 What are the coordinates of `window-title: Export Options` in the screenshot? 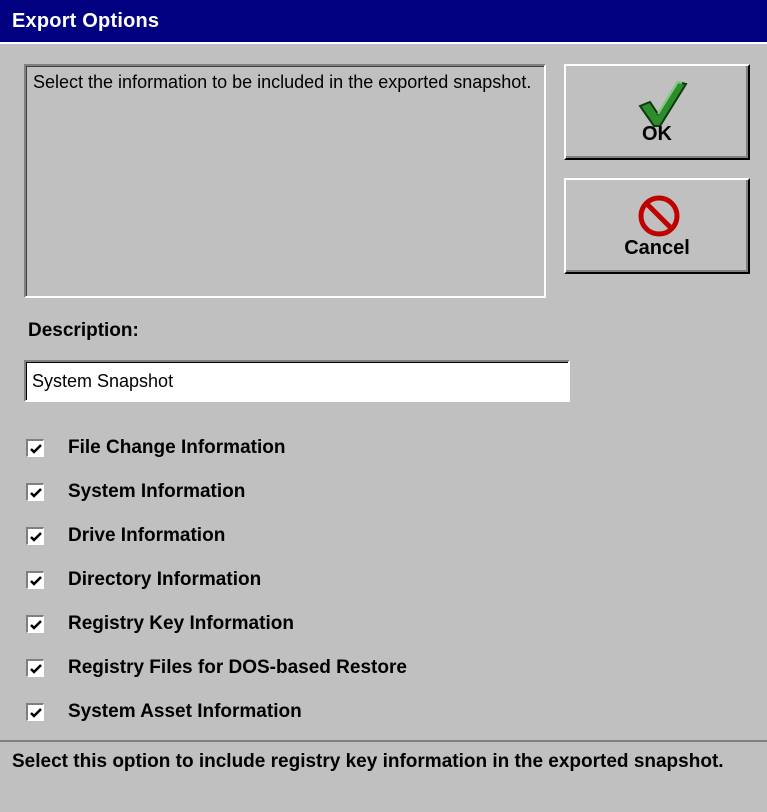 It's located at (86, 21).